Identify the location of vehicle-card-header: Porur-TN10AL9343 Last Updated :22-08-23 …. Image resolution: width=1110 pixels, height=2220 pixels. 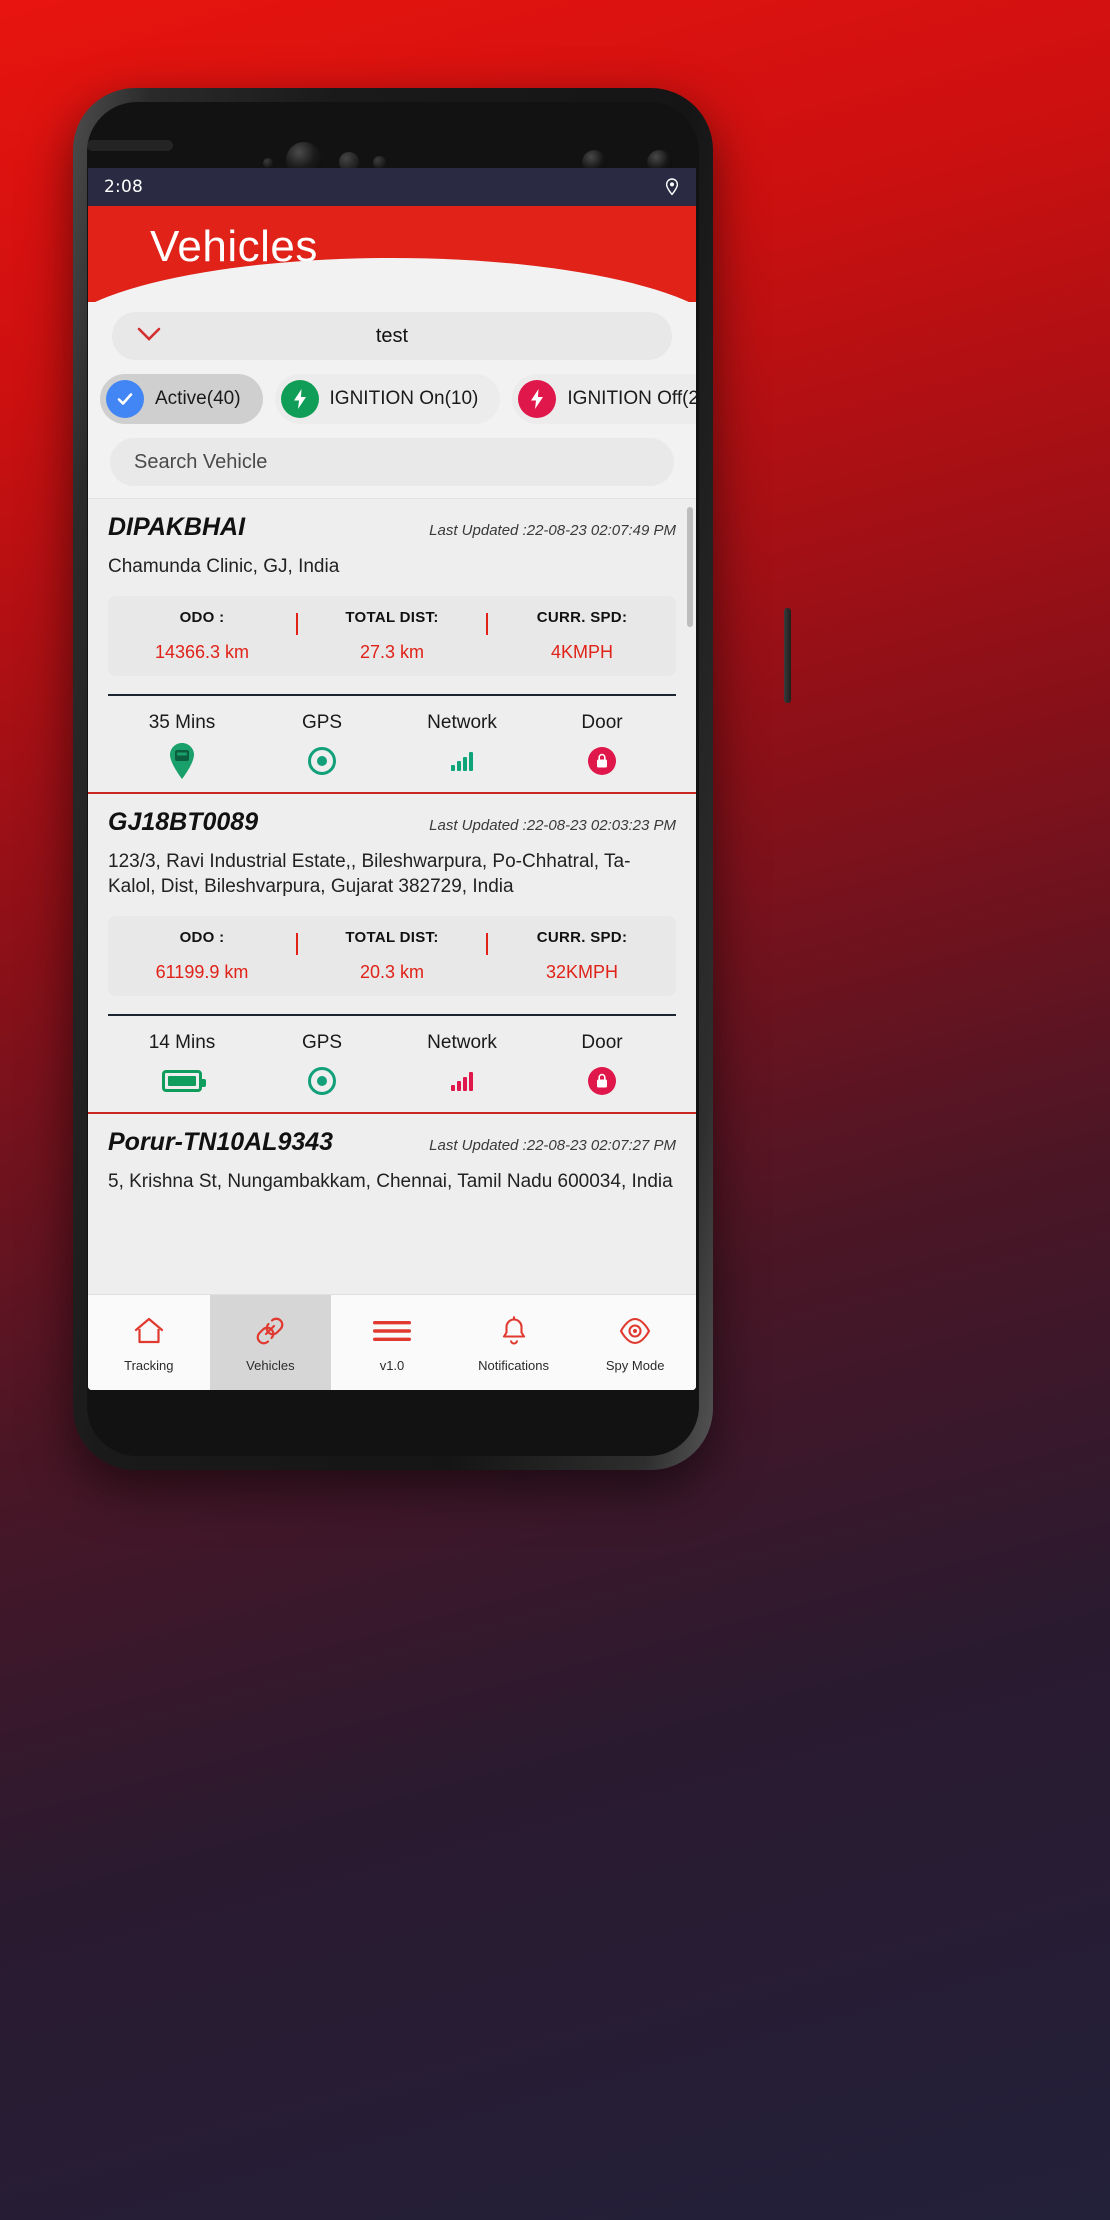
(392, 1142).